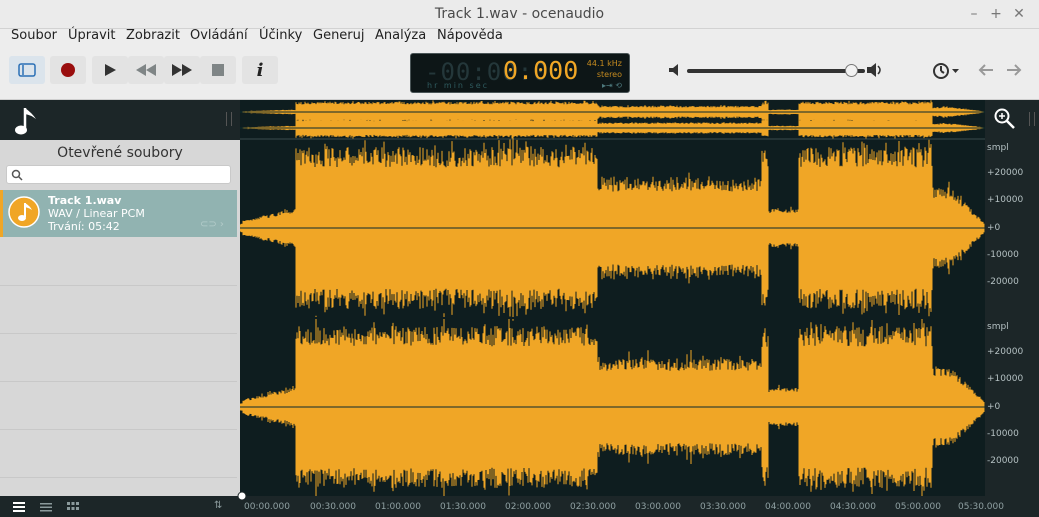 The image size is (1039, 517). What do you see at coordinates (120, 153) in the screenshot?
I see `sidebar-title: Otevřené soubory` at bounding box center [120, 153].